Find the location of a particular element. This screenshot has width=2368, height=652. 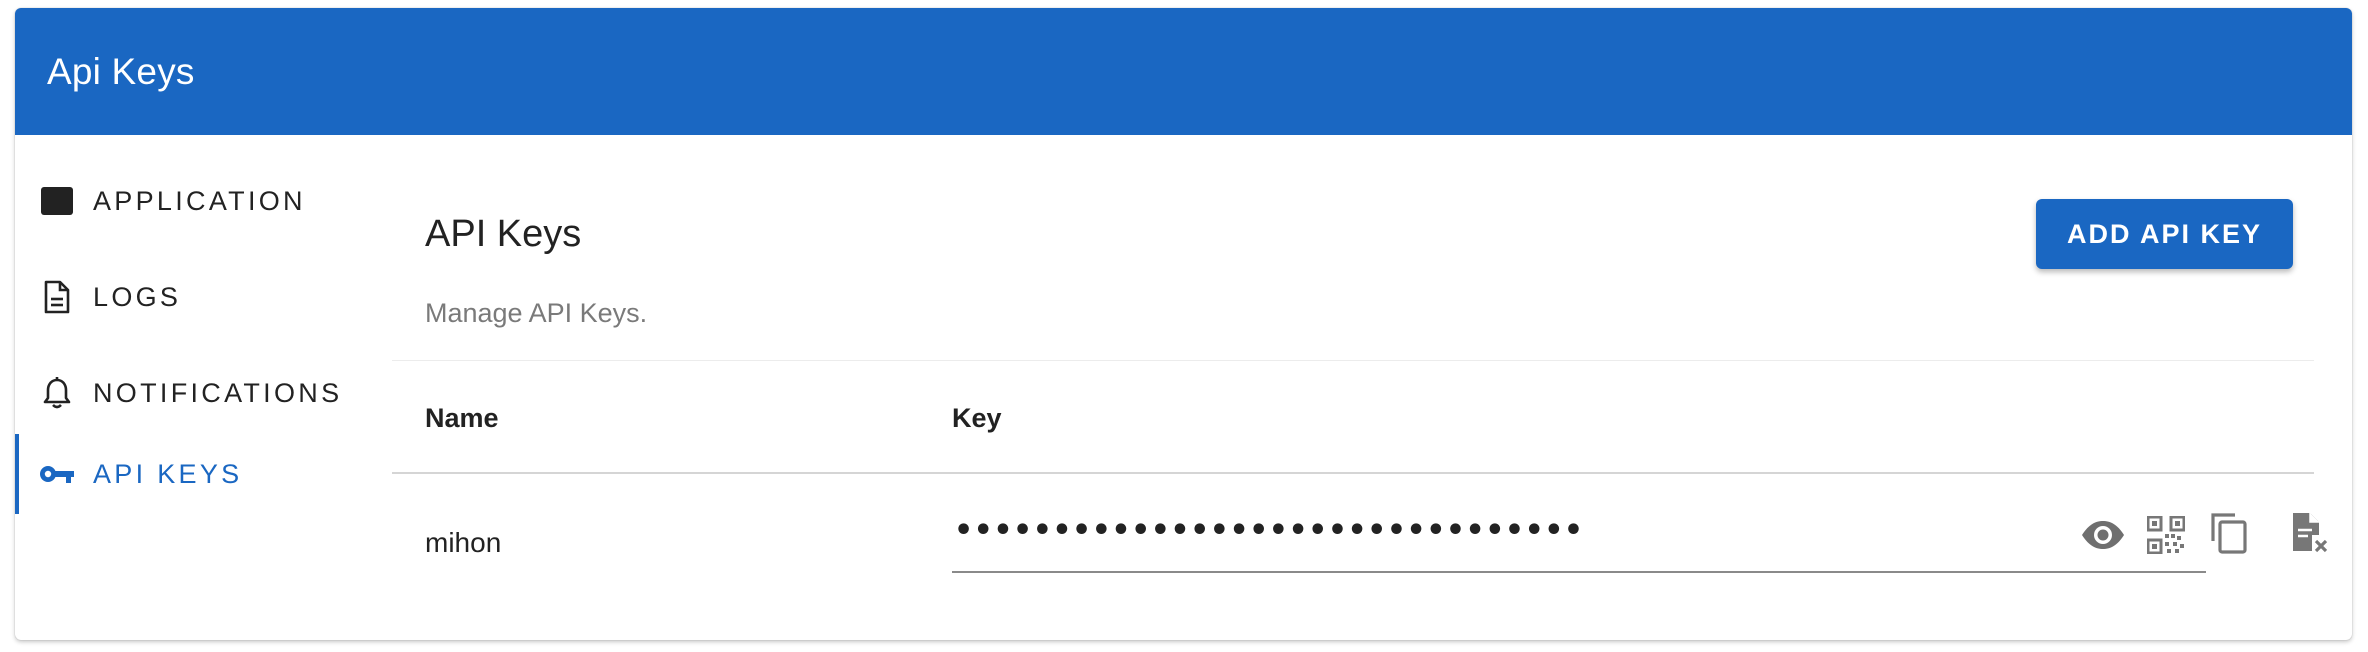

application-icon is located at coordinates (57, 201).